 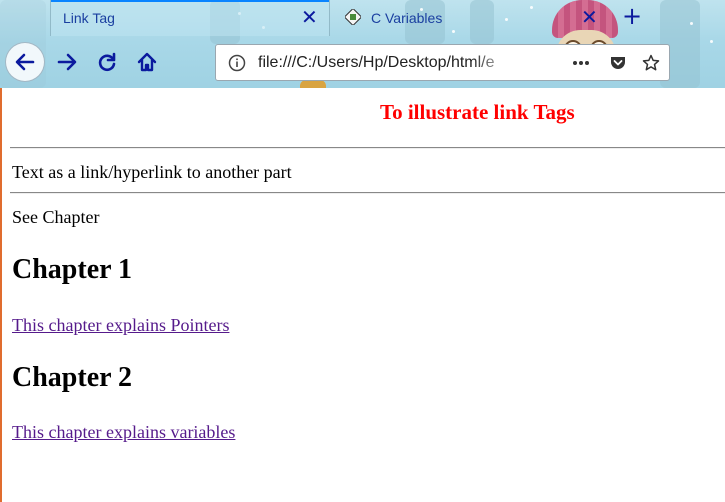 I want to click on back-arrow-icon, so click(x=25, y=62).